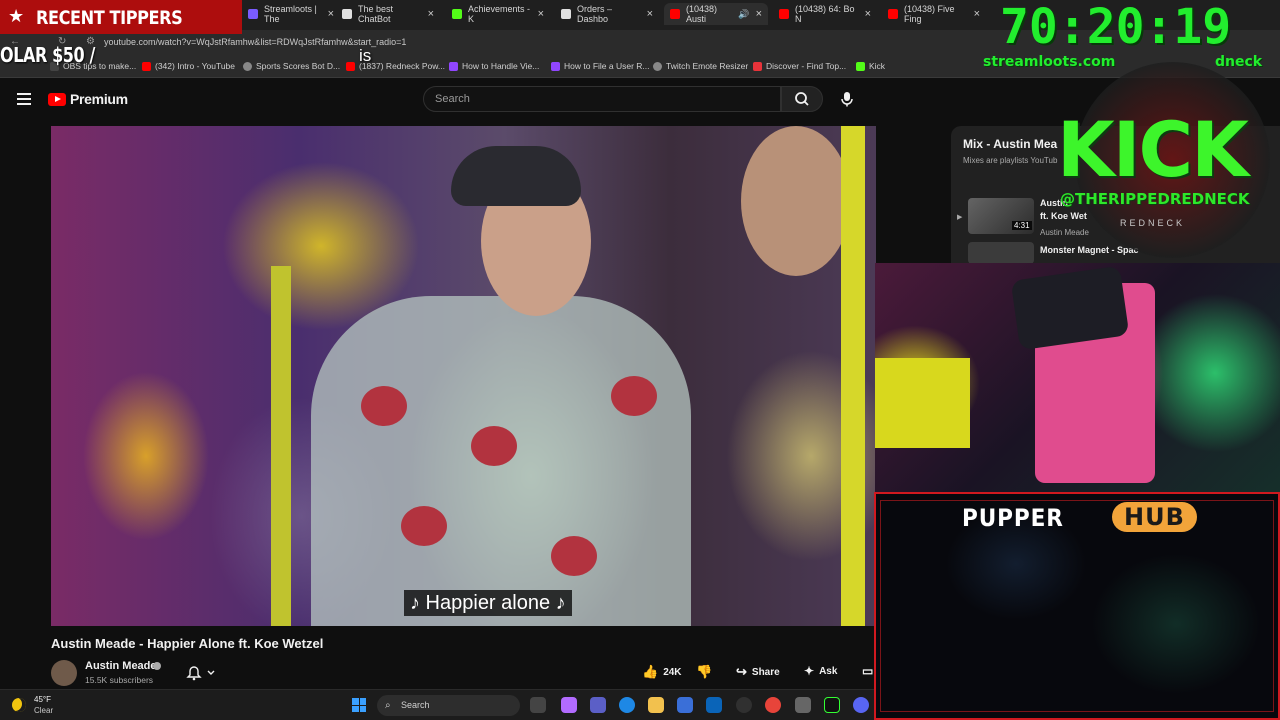  Describe the element at coordinates (157, 666) in the screenshot. I see `verified-icon` at that location.